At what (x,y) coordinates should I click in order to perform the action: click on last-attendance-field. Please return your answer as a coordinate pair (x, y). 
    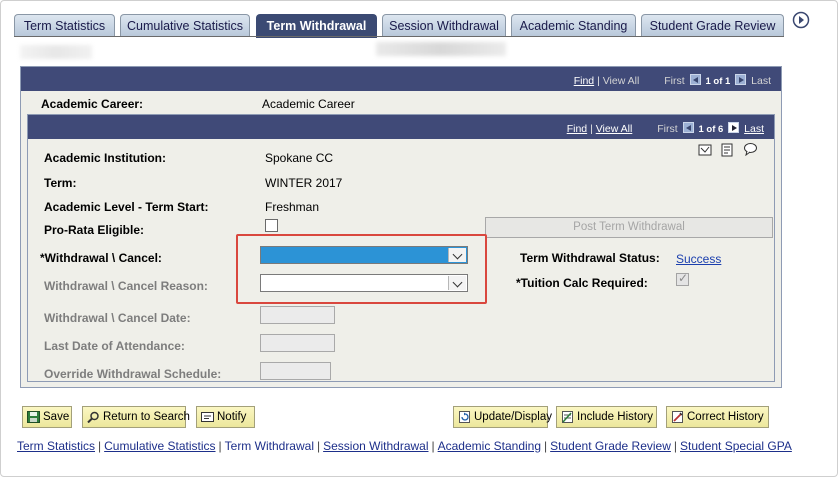
    Looking at the image, I should click on (297, 343).